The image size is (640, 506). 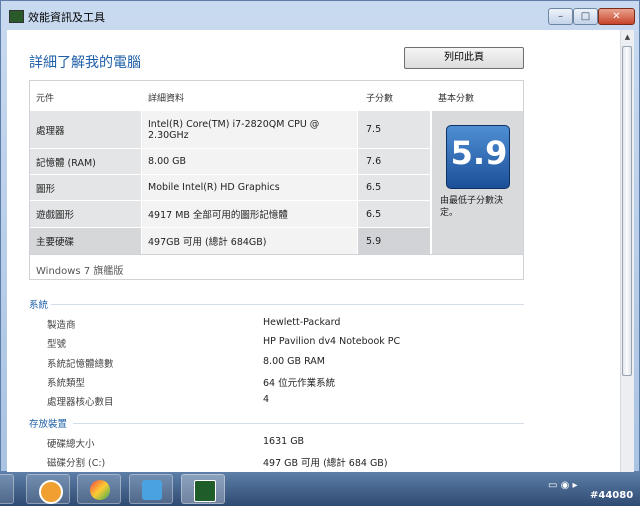 What do you see at coordinates (249, 214) in the screenshot?
I see `details-cell: 4917 MB 全部可用的圖形記憶體` at bounding box center [249, 214].